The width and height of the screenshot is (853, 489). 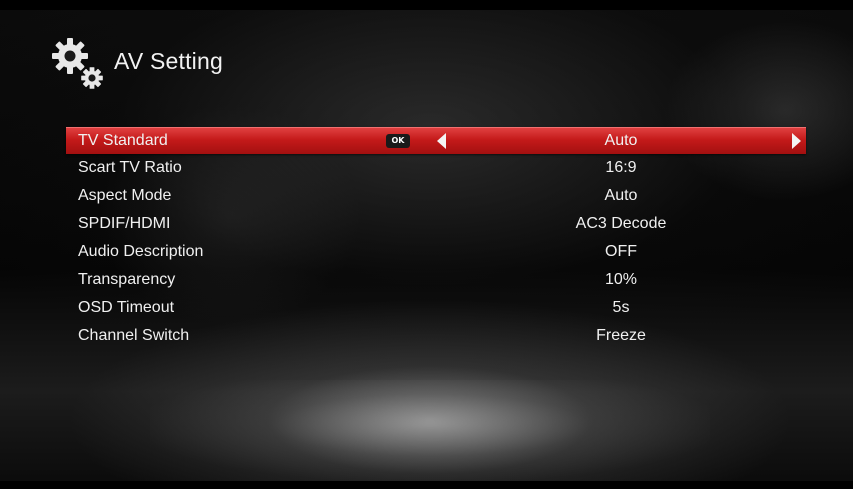 I want to click on page-title: AV Setting, so click(x=168, y=60).